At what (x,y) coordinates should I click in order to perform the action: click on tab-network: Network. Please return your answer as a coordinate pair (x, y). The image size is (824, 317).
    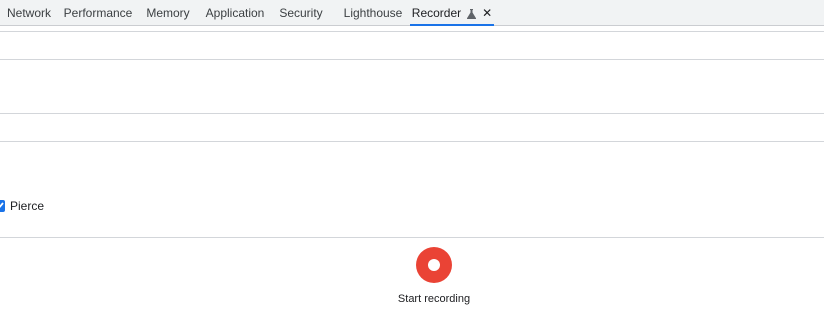
    Looking at the image, I should click on (29, 13).